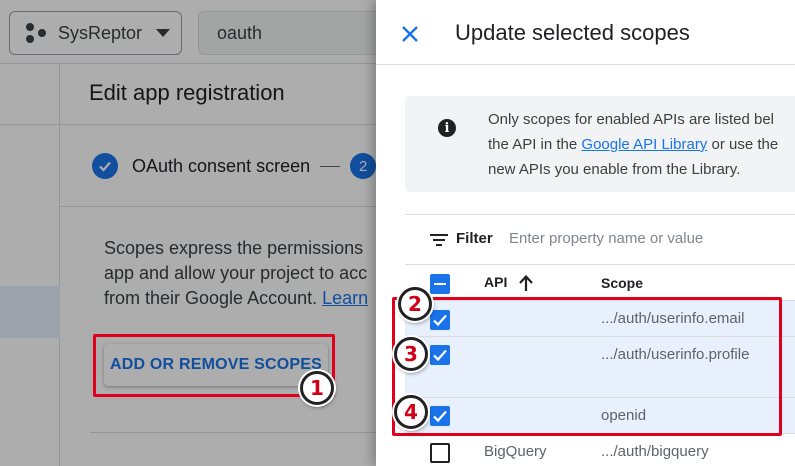  Describe the element at coordinates (515, 451) in the screenshot. I see `row-api: BigQuery` at that location.